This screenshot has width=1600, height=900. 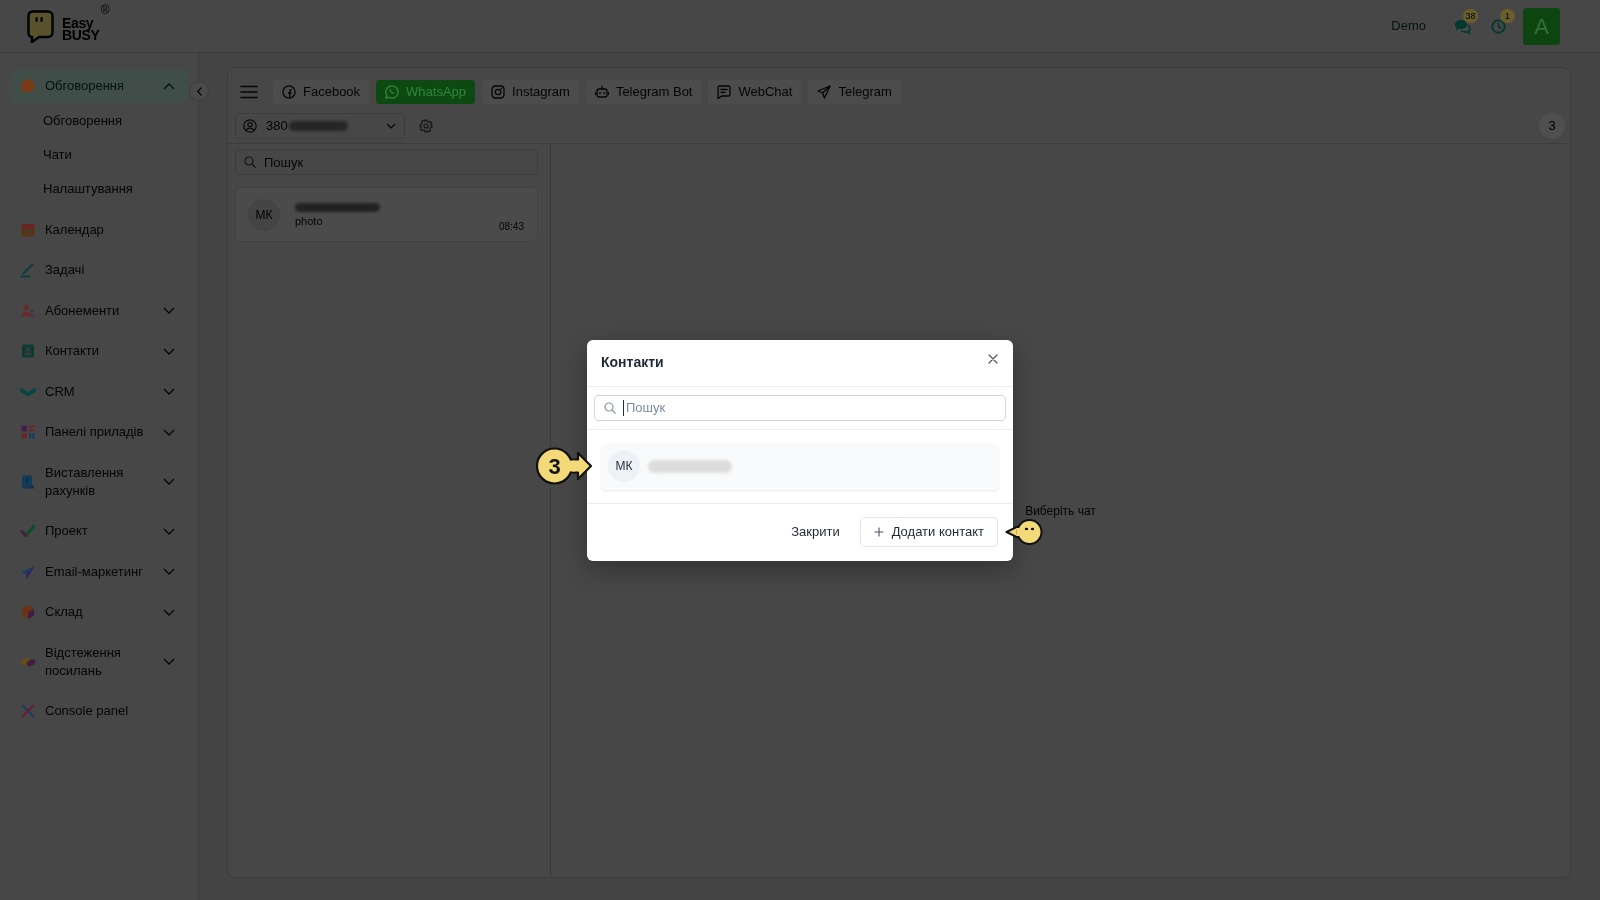 I want to click on sidebar-subitem: Обговорення, so click(x=99, y=121).